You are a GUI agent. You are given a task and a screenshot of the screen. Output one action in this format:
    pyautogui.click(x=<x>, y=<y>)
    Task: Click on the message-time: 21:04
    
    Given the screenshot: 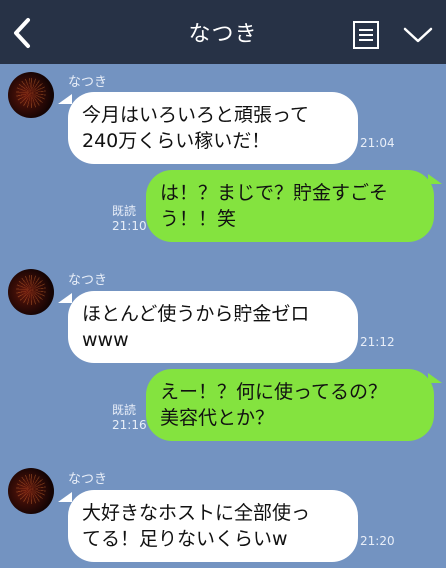 What is the action you would take?
    pyautogui.click(x=377, y=143)
    